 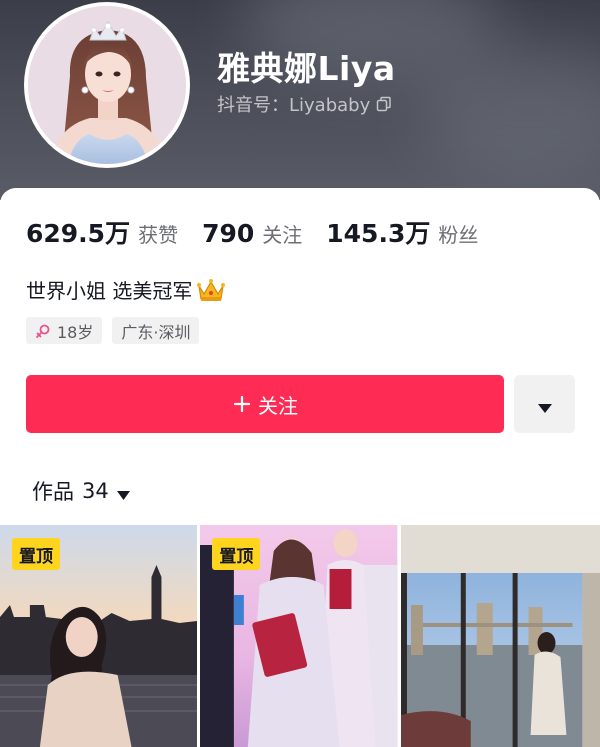 I want to click on handle-row: 抖音号：Liyababy, so click(x=304, y=104).